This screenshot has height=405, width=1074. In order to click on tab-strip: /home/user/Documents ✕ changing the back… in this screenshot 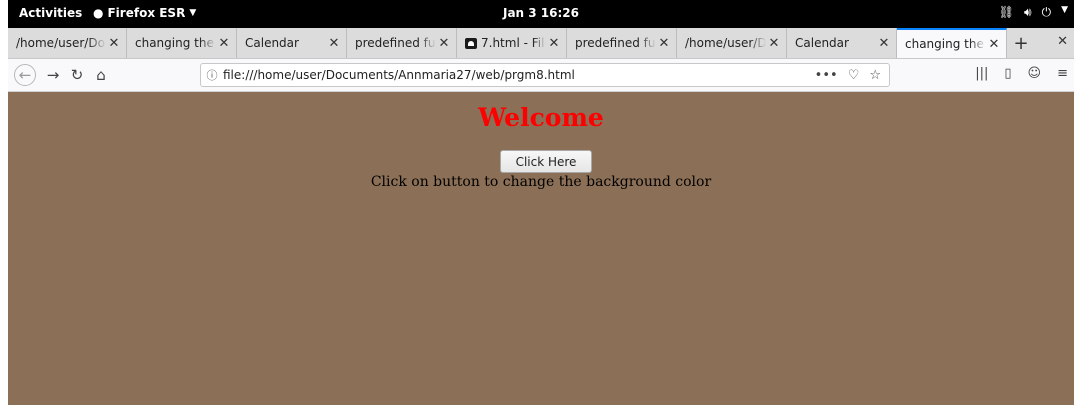, I will do `click(541, 43)`.